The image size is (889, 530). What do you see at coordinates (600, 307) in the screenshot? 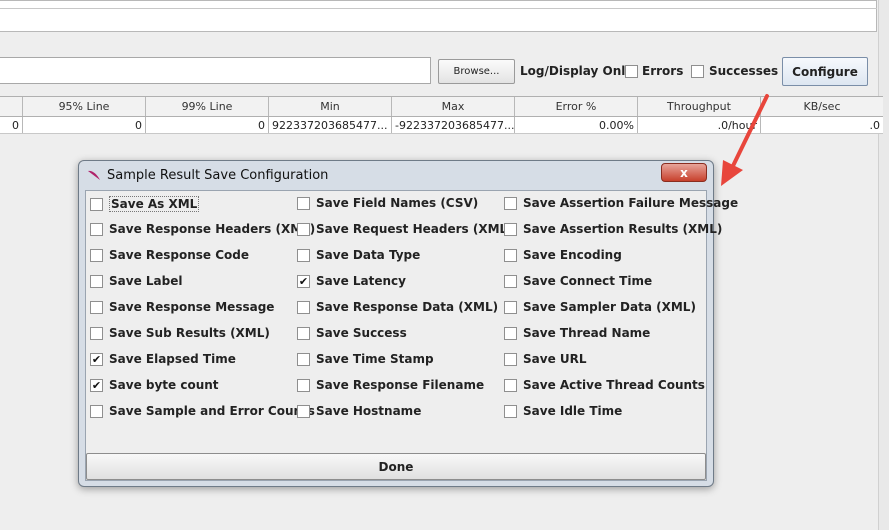
I see `option-save-sampler-data-xml: Save Sampler Data (XML)` at bounding box center [600, 307].